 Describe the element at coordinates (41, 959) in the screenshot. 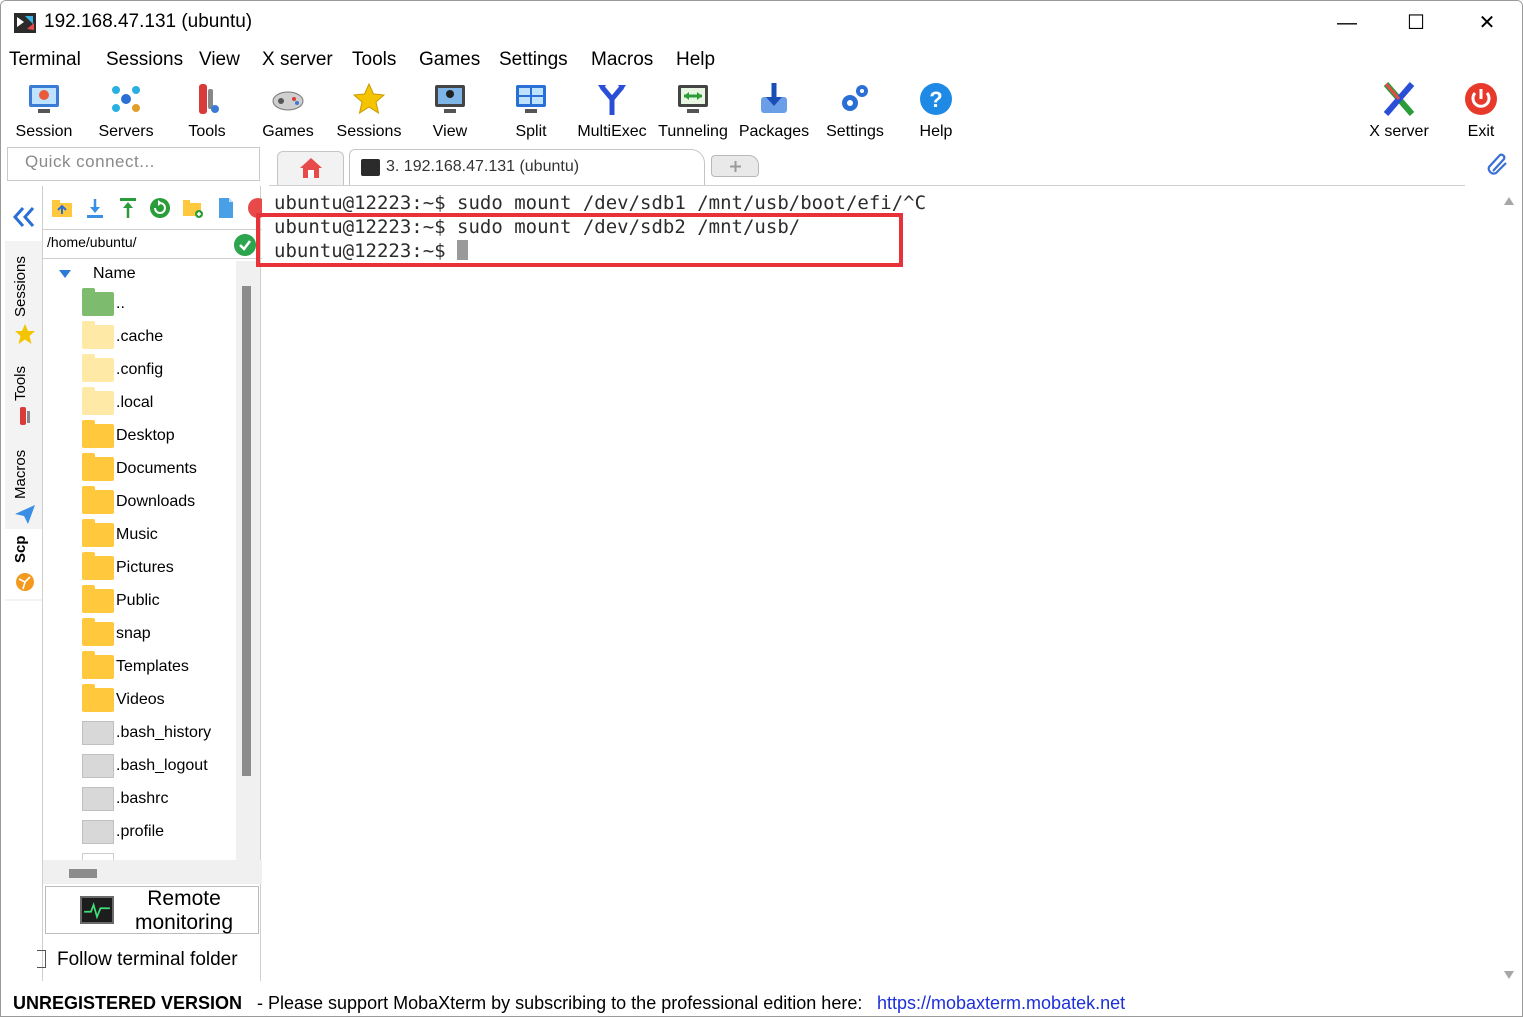

I see `checkbox-box` at that location.